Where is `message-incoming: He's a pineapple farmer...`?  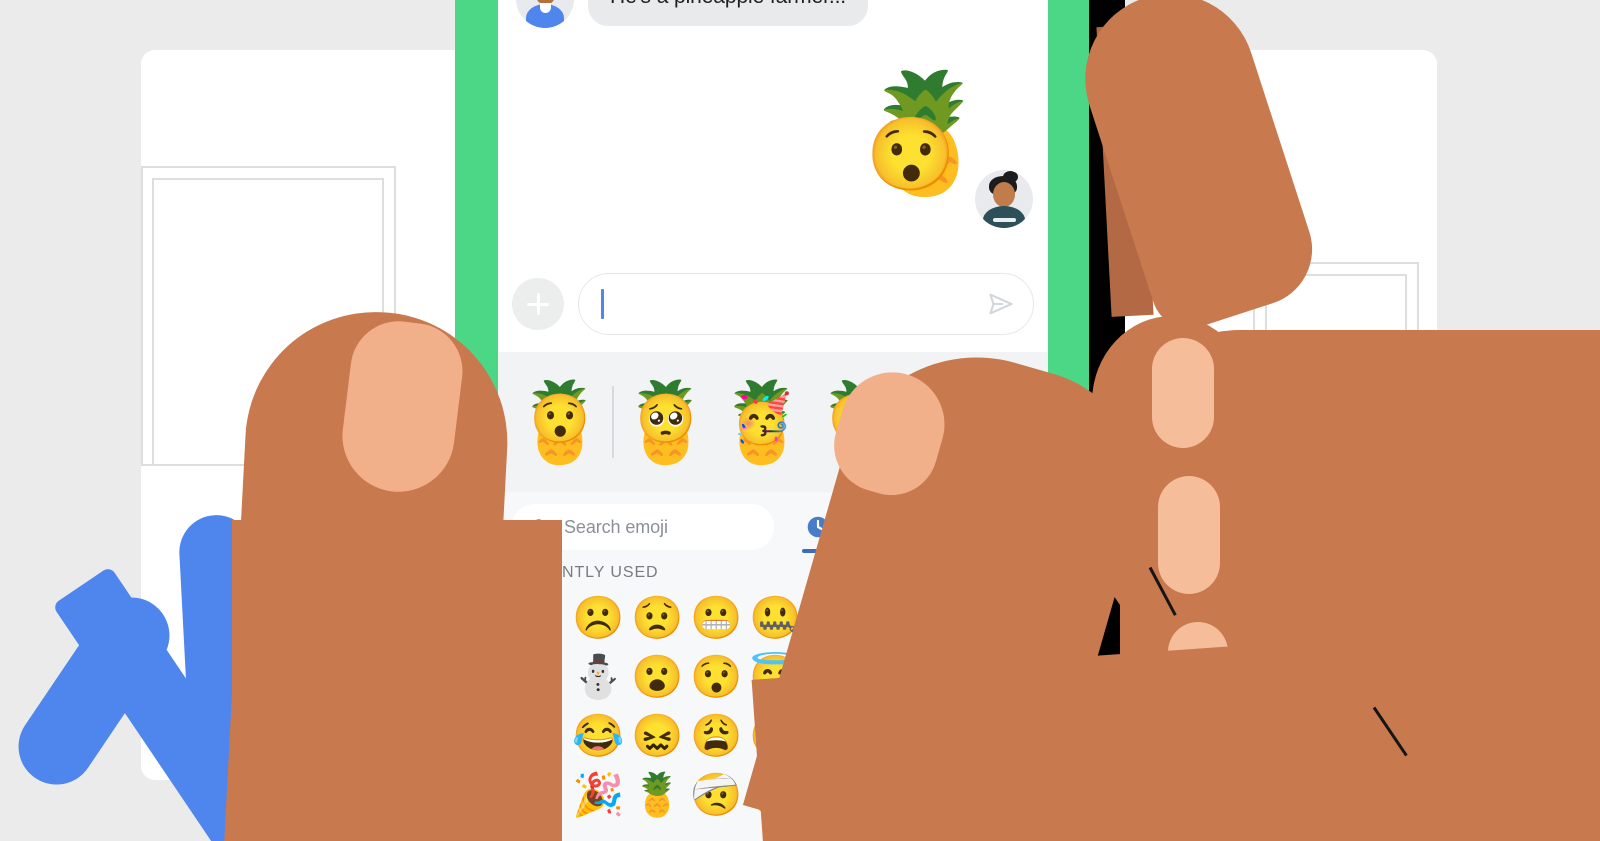 message-incoming: He's a pineapple farmer... is located at coordinates (692, 14).